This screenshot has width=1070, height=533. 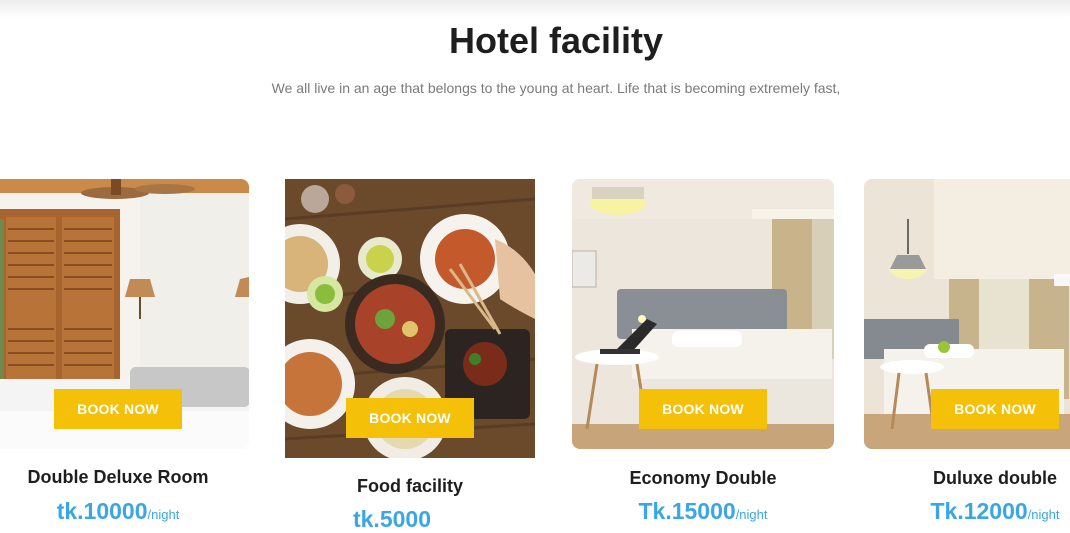 I want to click on price-amount: tk.5000, so click(x=391, y=519).